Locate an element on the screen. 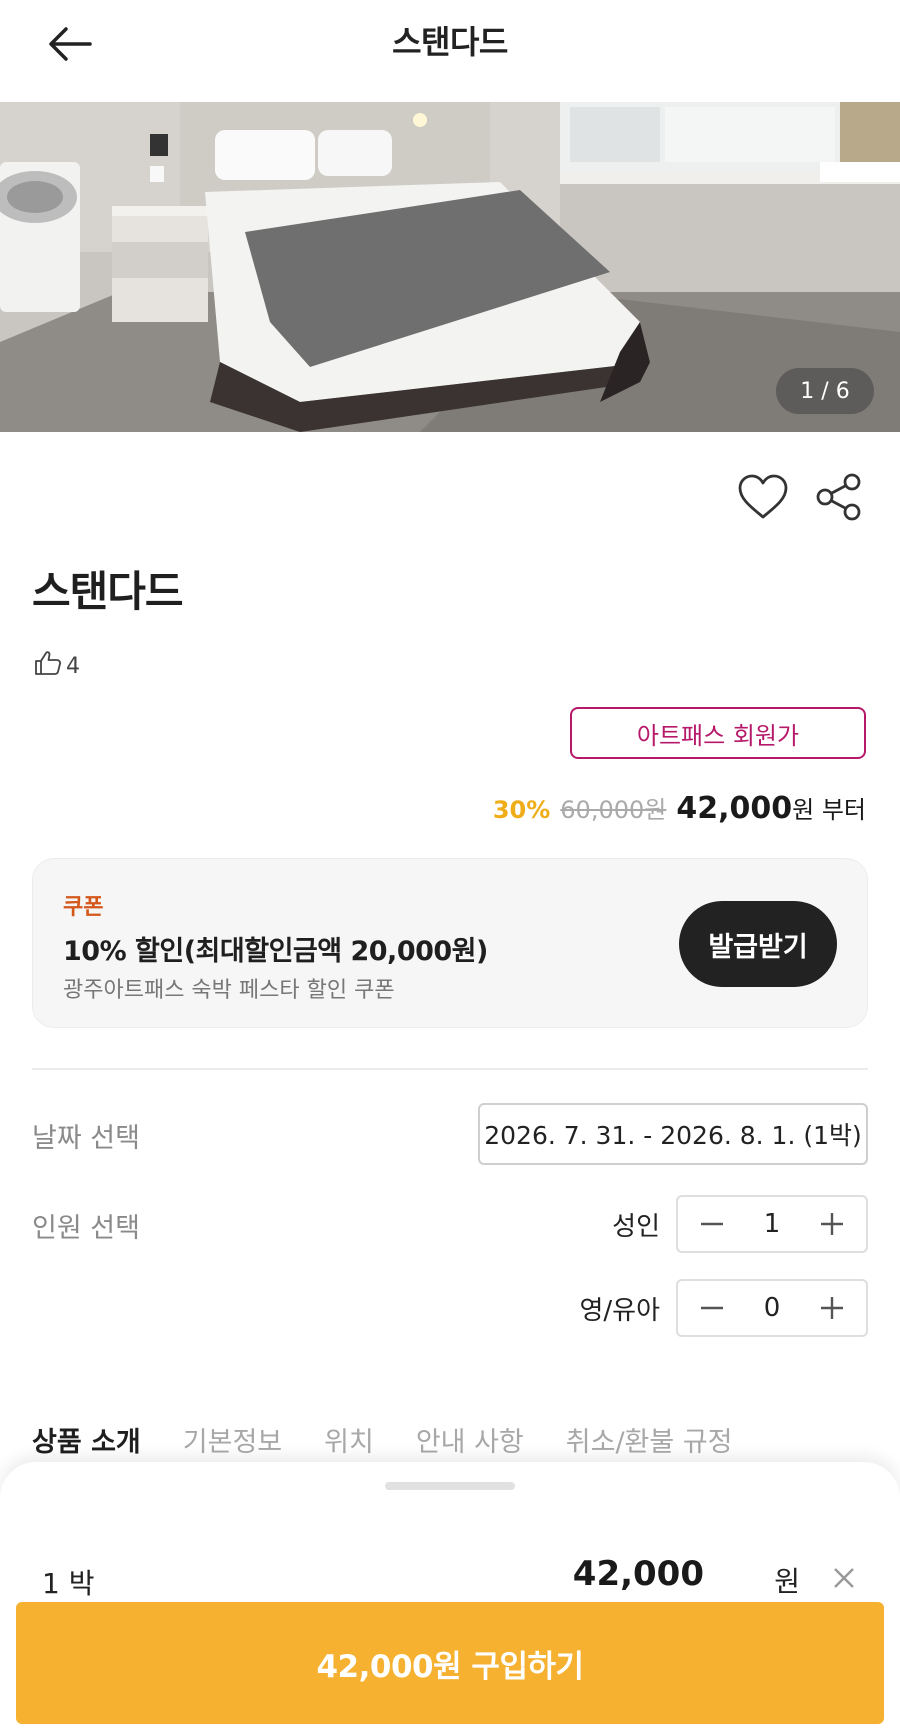 This screenshot has height=1736, width=900. original-price: 60,000원 is located at coordinates (613, 810).